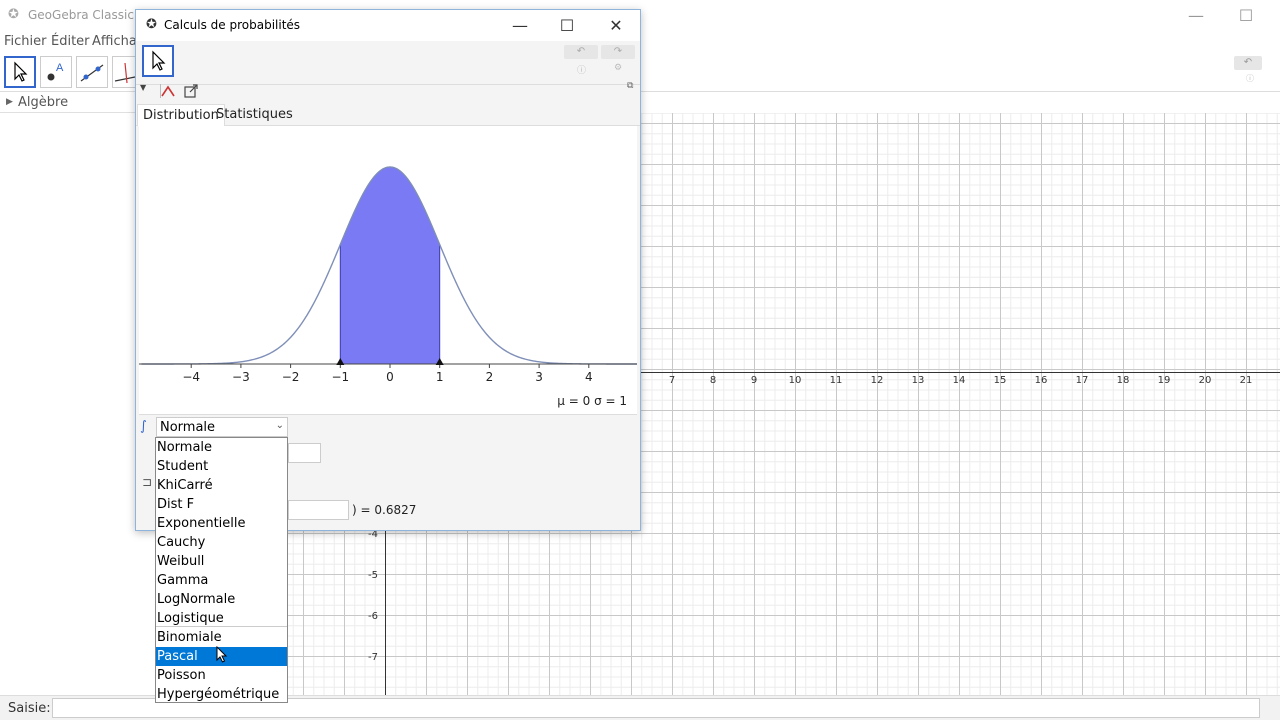 This screenshot has width=1280, height=720. I want to click on main-y-tick-label: -7, so click(373, 657).